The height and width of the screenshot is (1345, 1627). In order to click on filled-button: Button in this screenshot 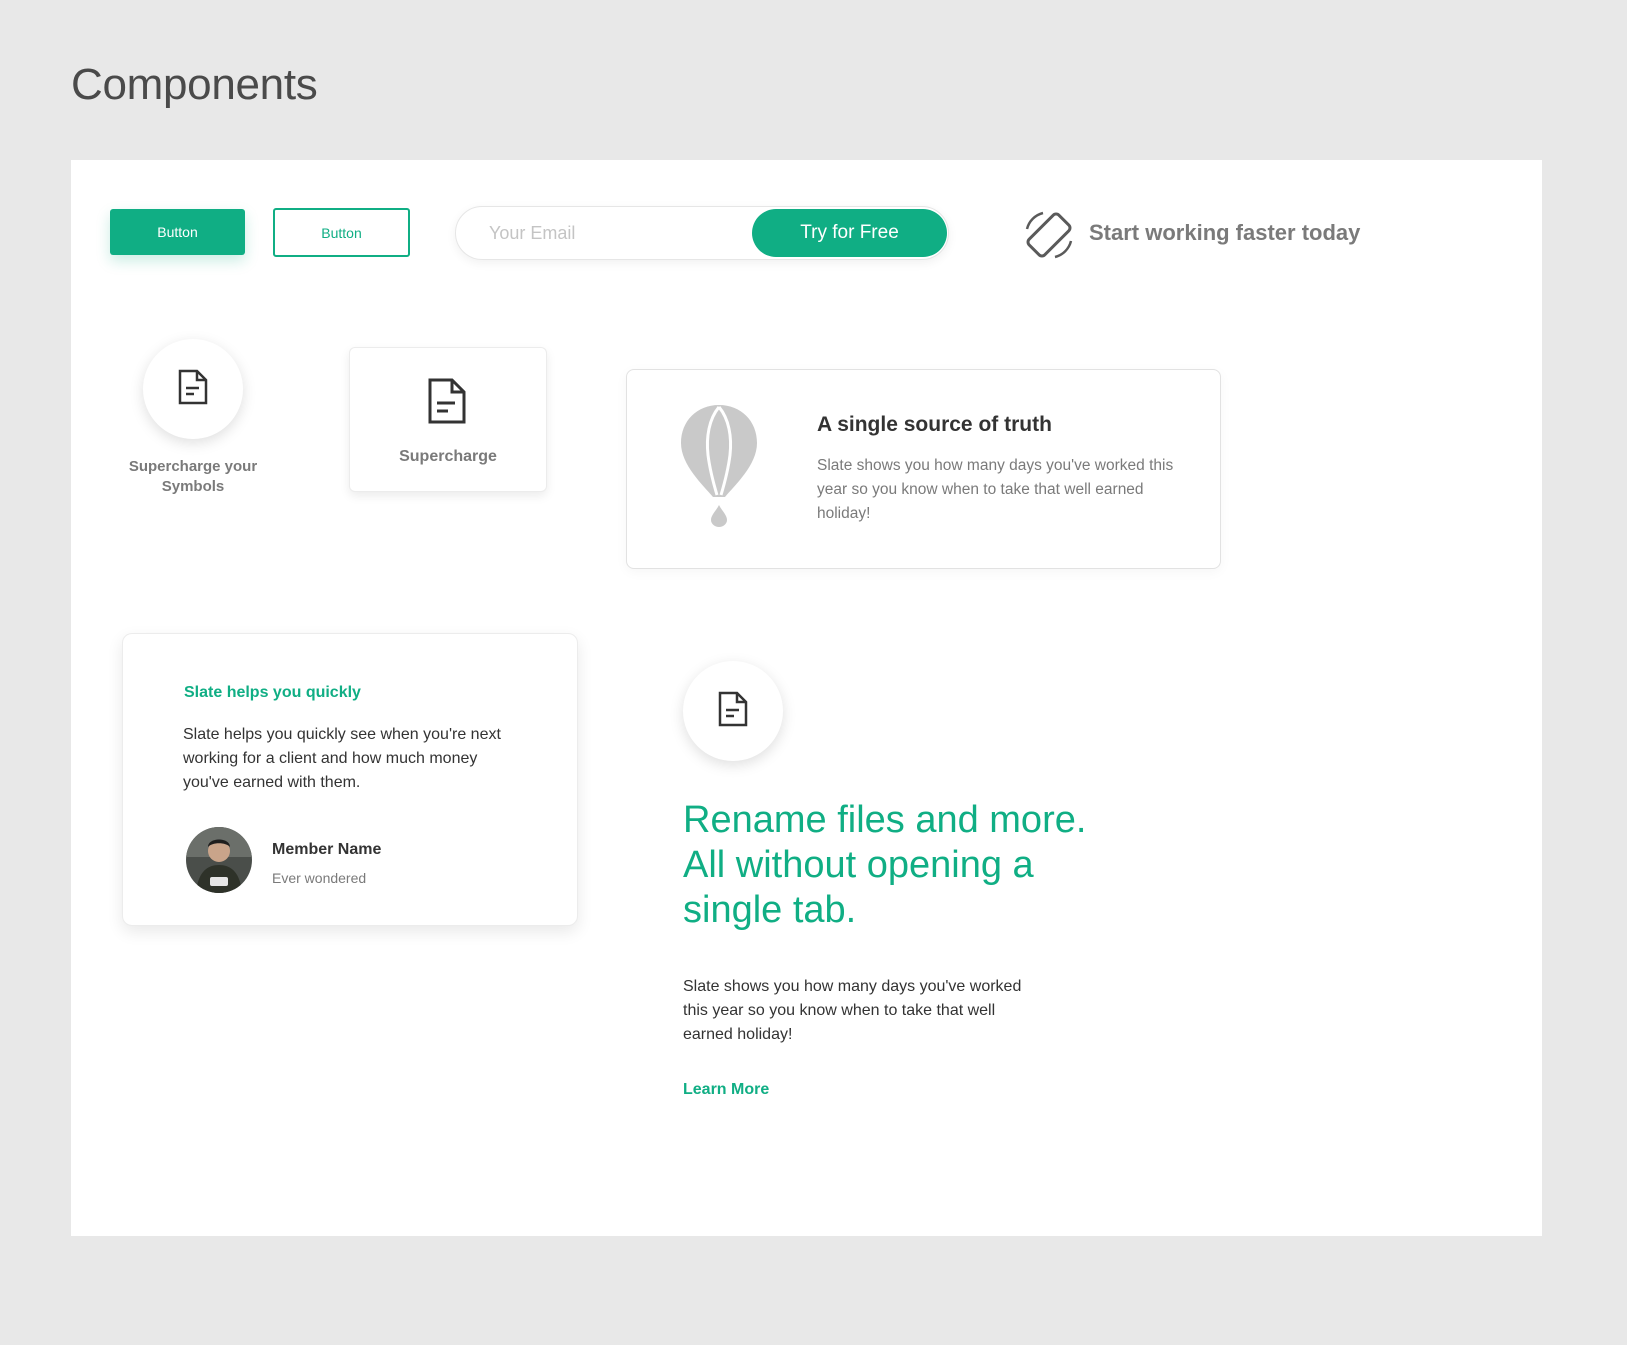, I will do `click(177, 232)`.